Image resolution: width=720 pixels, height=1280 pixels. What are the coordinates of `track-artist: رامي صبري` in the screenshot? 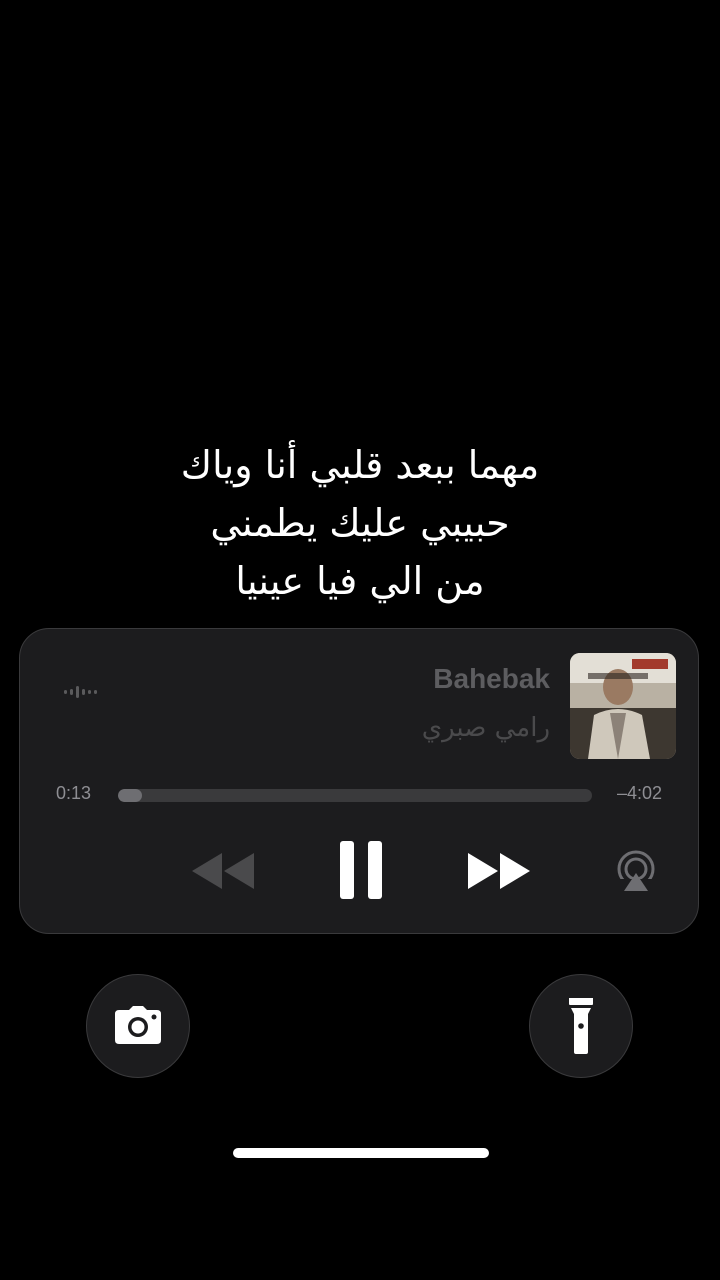 It's located at (485, 728).